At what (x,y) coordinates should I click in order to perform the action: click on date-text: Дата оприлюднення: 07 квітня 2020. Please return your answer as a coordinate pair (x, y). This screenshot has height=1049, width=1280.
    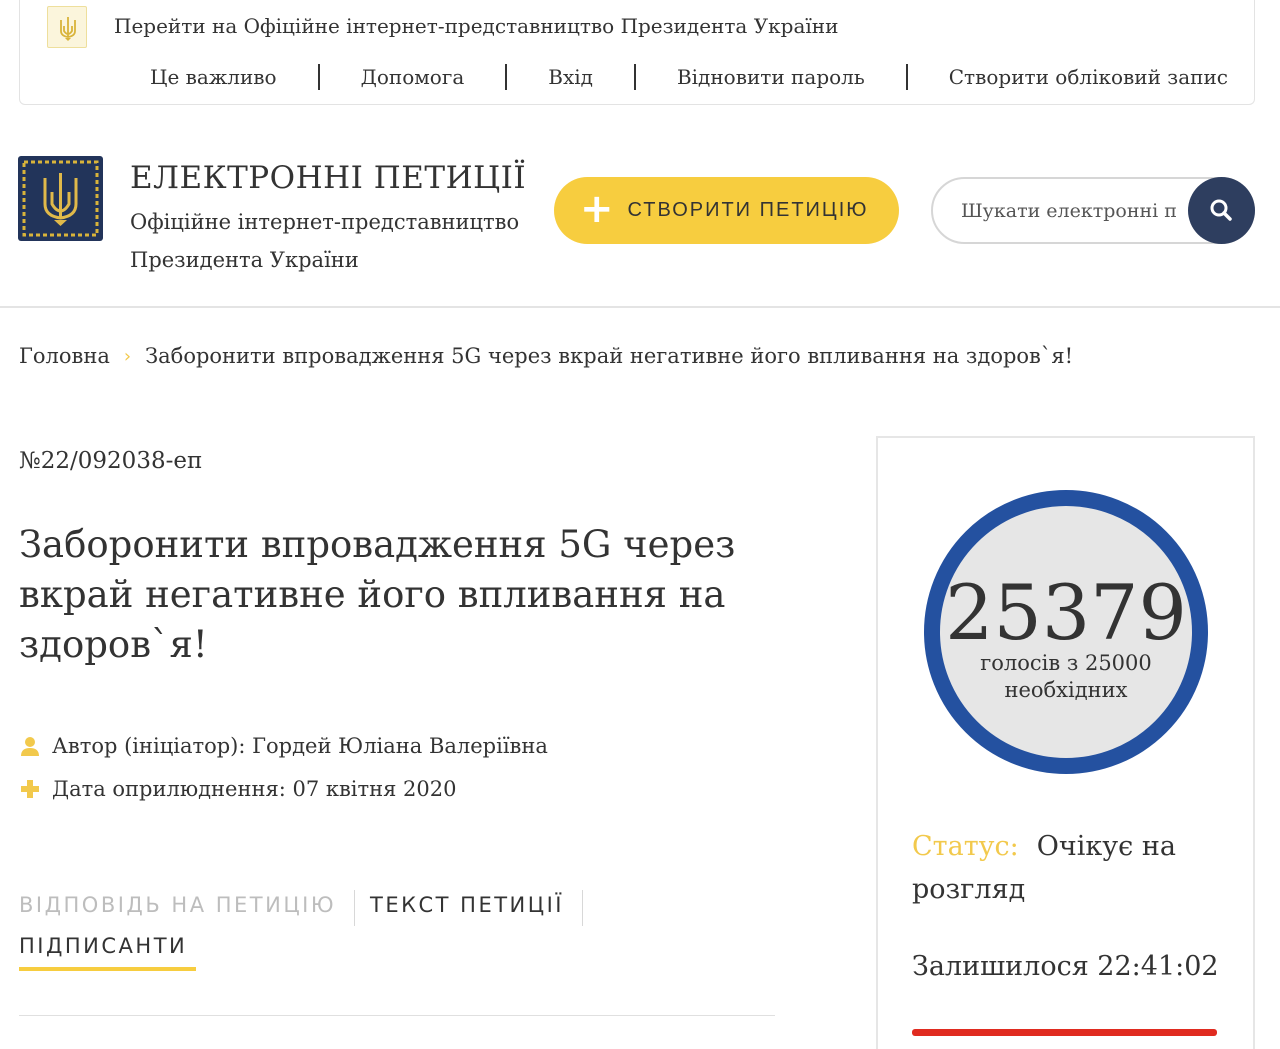
    Looking at the image, I should click on (254, 789).